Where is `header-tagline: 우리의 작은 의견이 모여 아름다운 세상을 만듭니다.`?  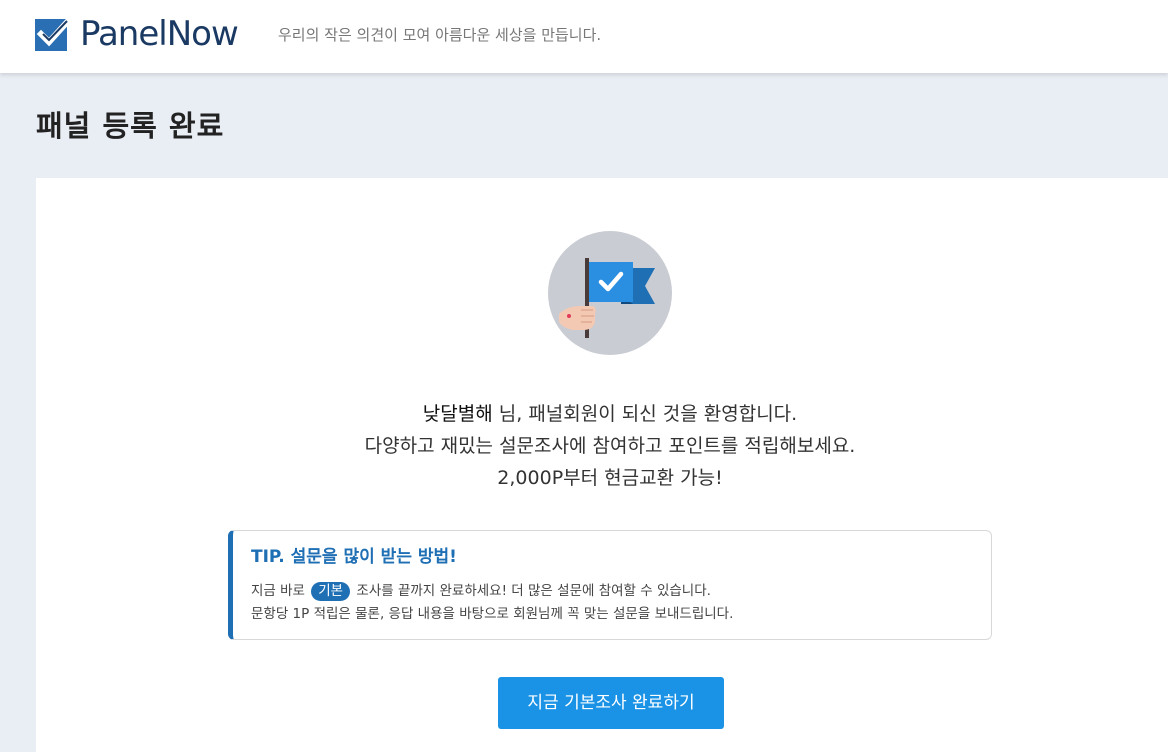
header-tagline: 우리의 작은 의견이 모여 아름다운 세상을 만듭니다. is located at coordinates (440, 35).